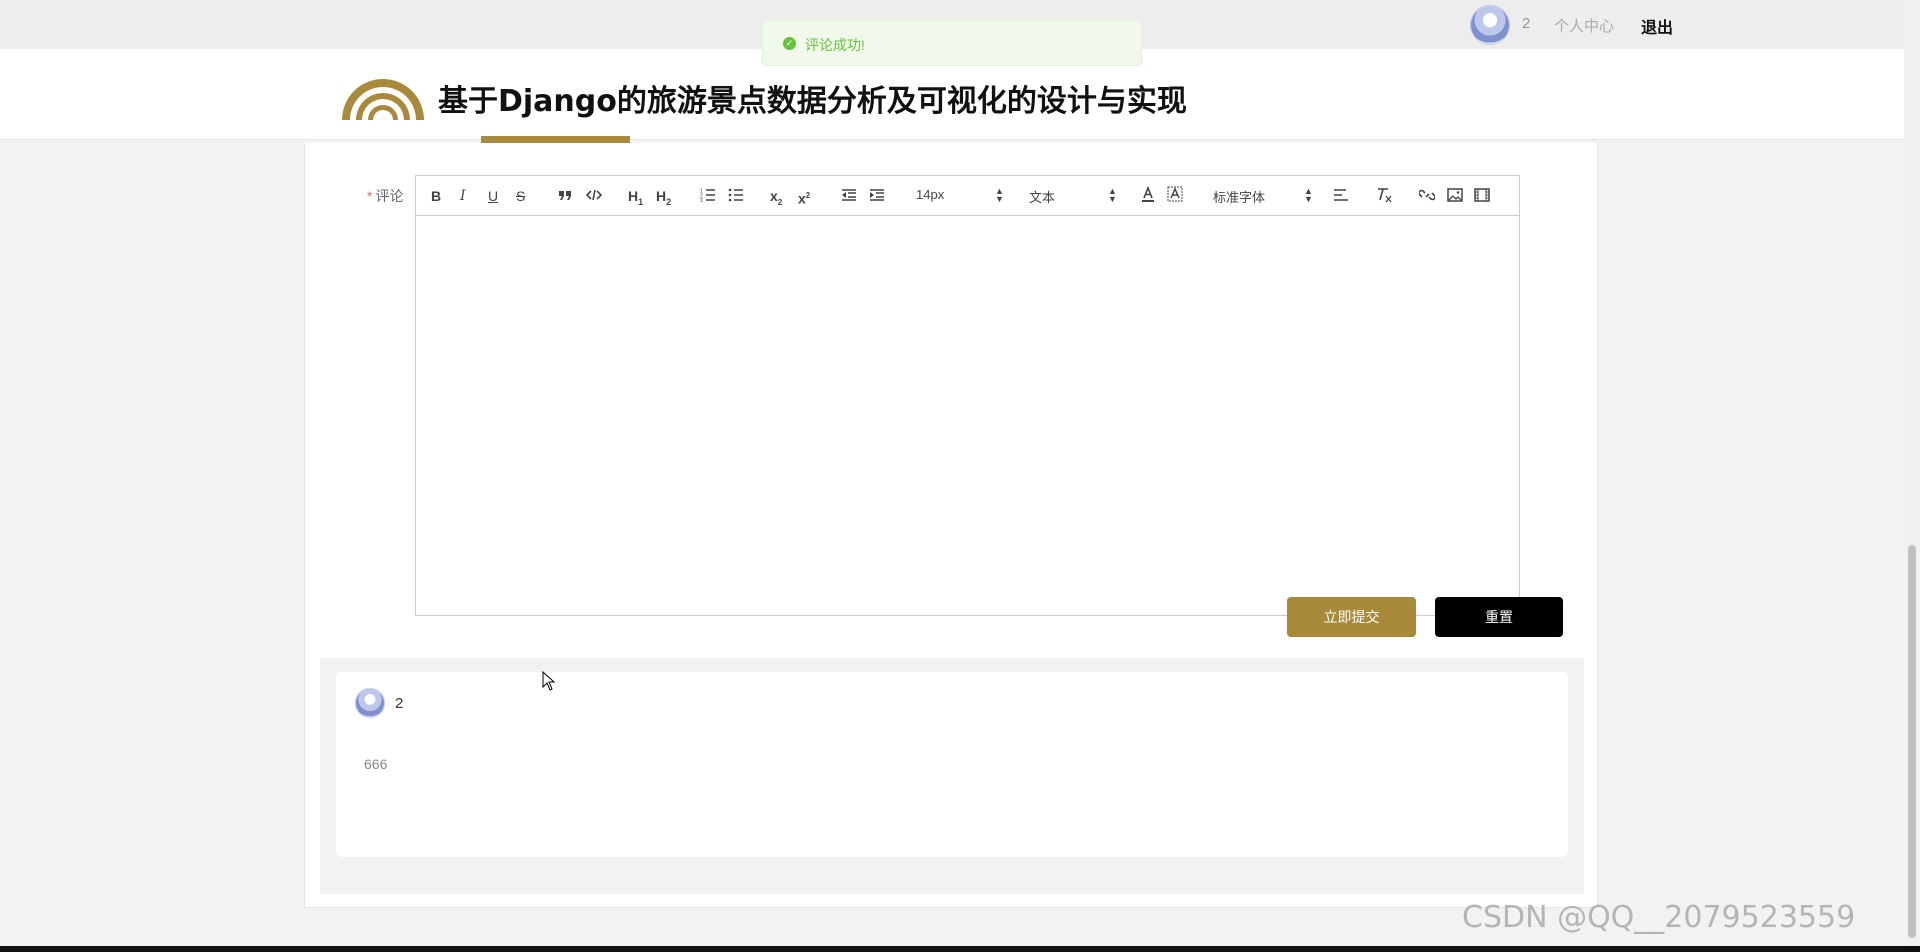 This screenshot has height=952, width=1920. I want to click on outdent-icon, so click(849, 195).